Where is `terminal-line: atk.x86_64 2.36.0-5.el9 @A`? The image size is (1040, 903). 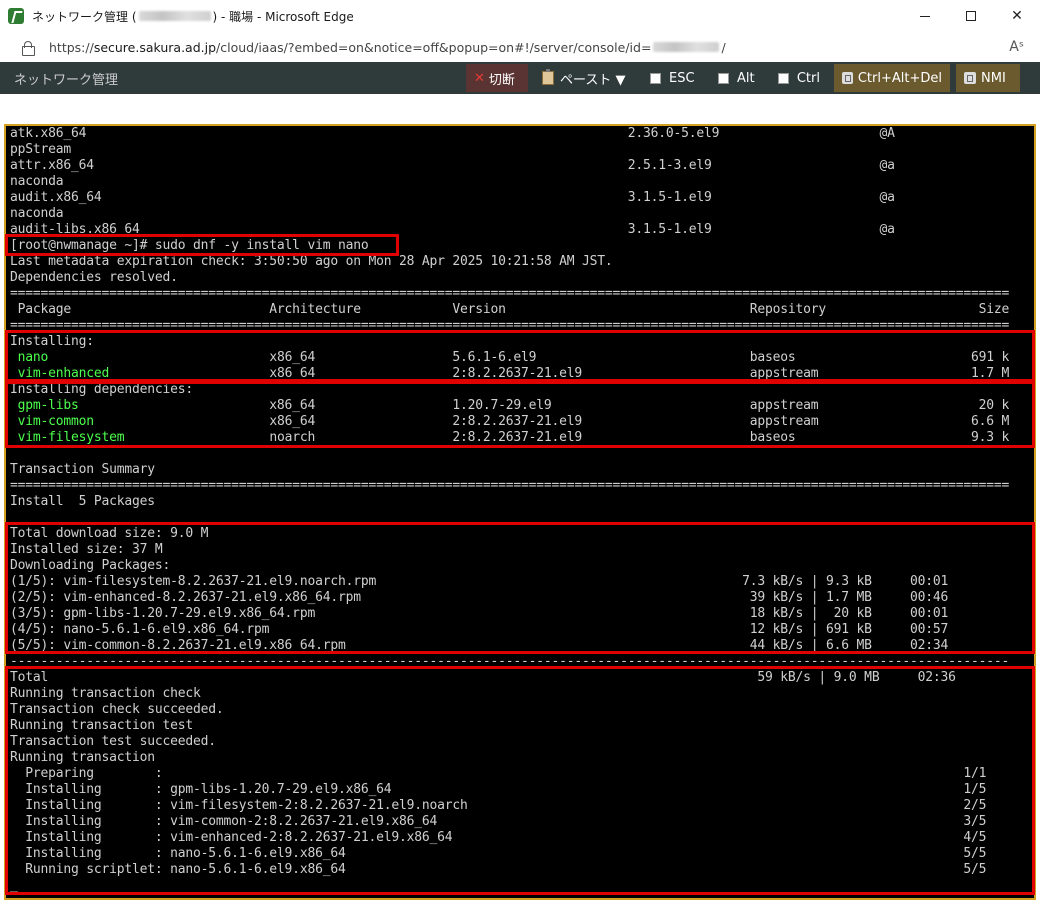 terminal-line: atk.x86_64 2.36.0-5.el9 @A is located at coordinates (452, 133).